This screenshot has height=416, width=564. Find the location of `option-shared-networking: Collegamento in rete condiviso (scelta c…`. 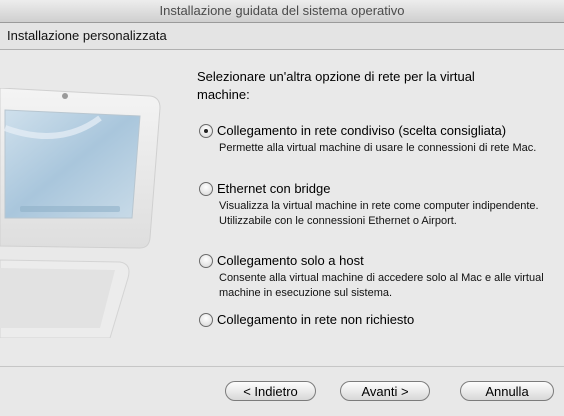

option-shared-networking: Collegamento in rete condiviso (scelta c… is located at coordinates (374, 139).